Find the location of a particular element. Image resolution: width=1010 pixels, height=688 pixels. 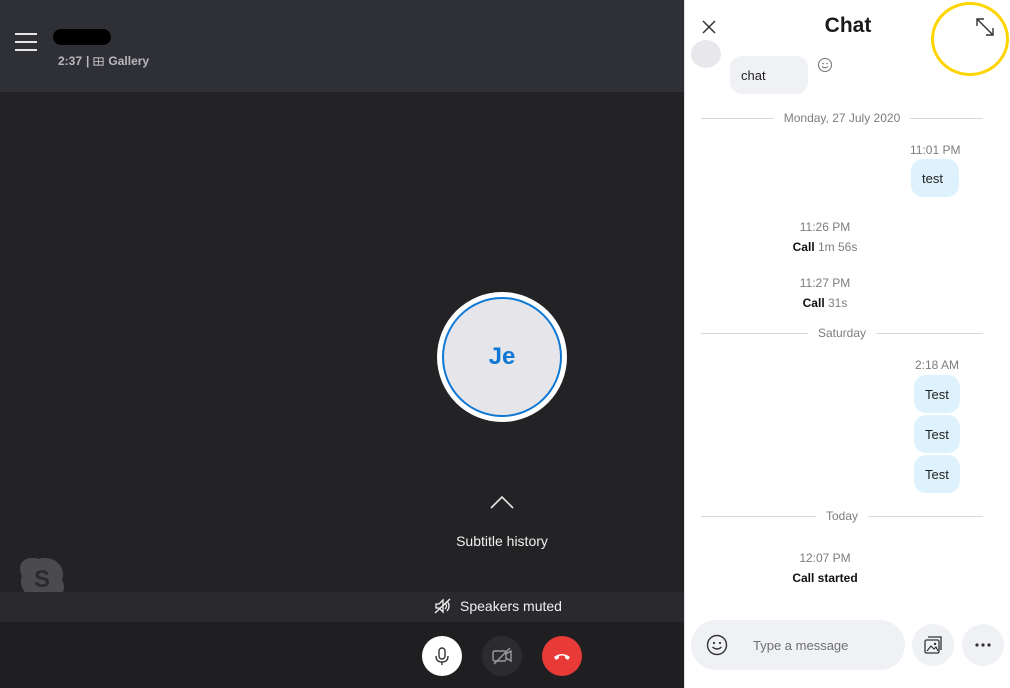

call-log-entry: 11:26 PM Call 1m 56s is located at coordinates (825, 237).